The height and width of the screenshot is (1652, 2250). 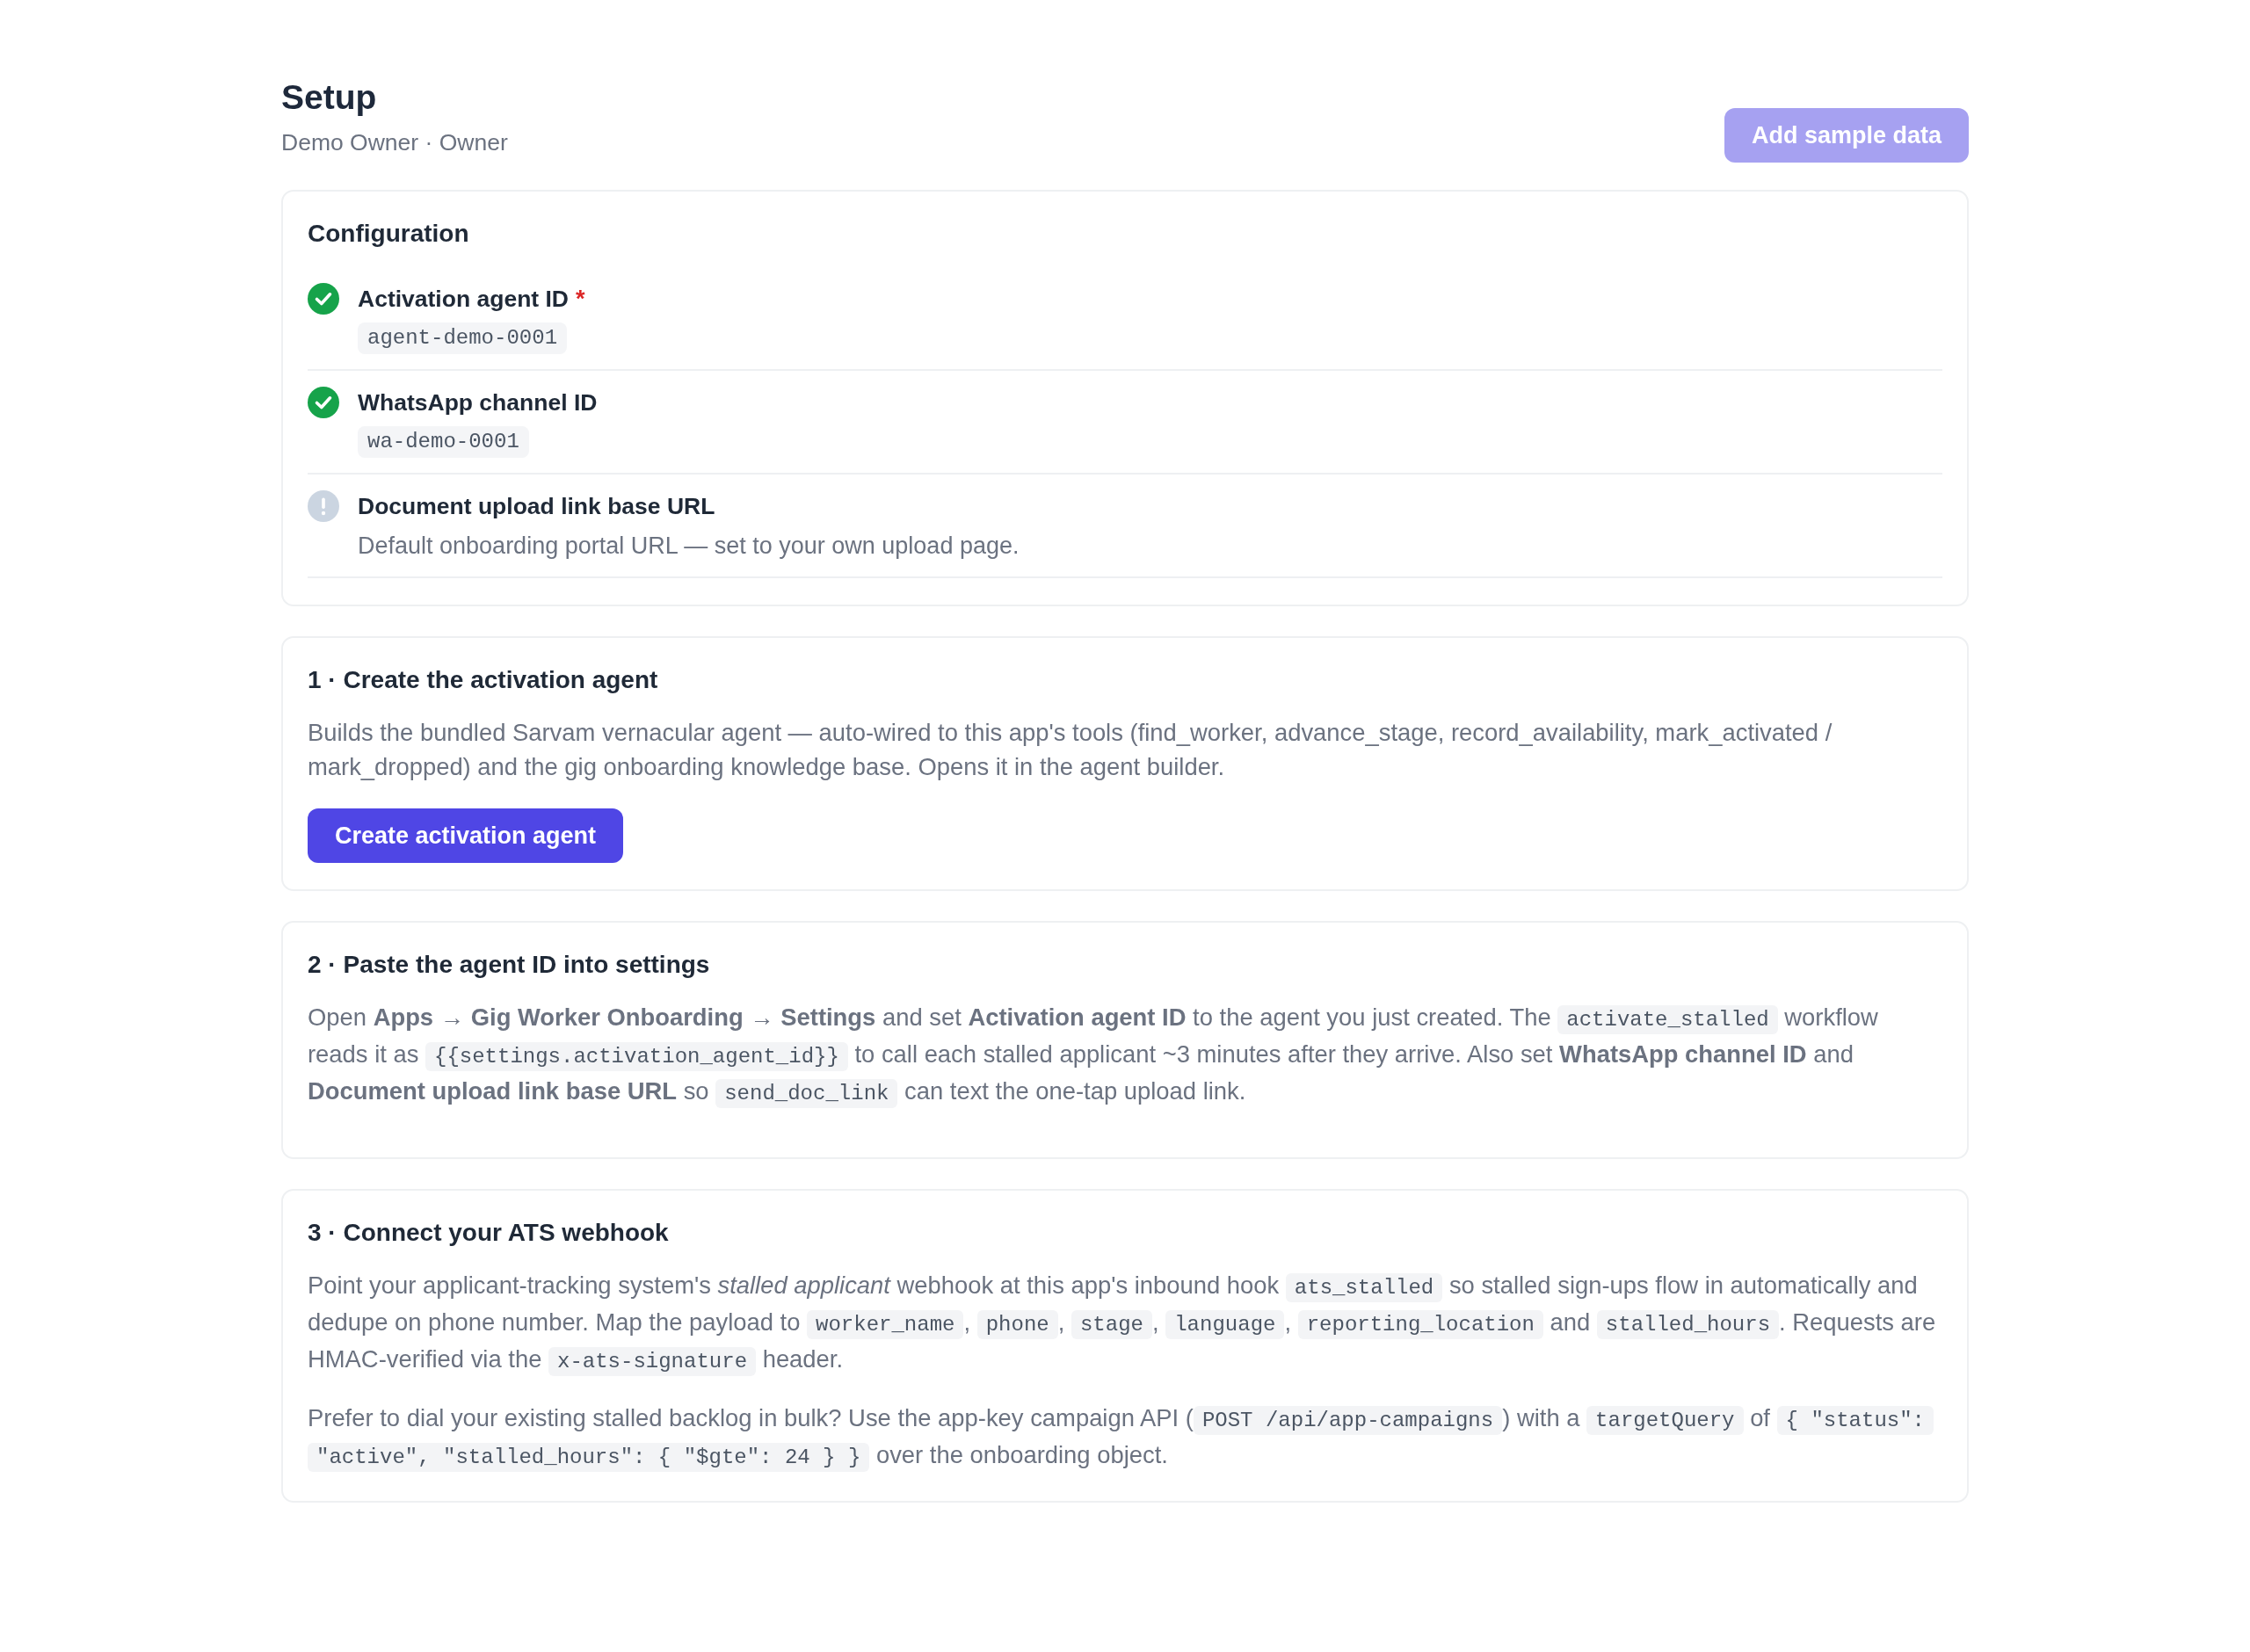 I want to click on setting-label: WhatsApp channel ID, so click(x=478, y=403).